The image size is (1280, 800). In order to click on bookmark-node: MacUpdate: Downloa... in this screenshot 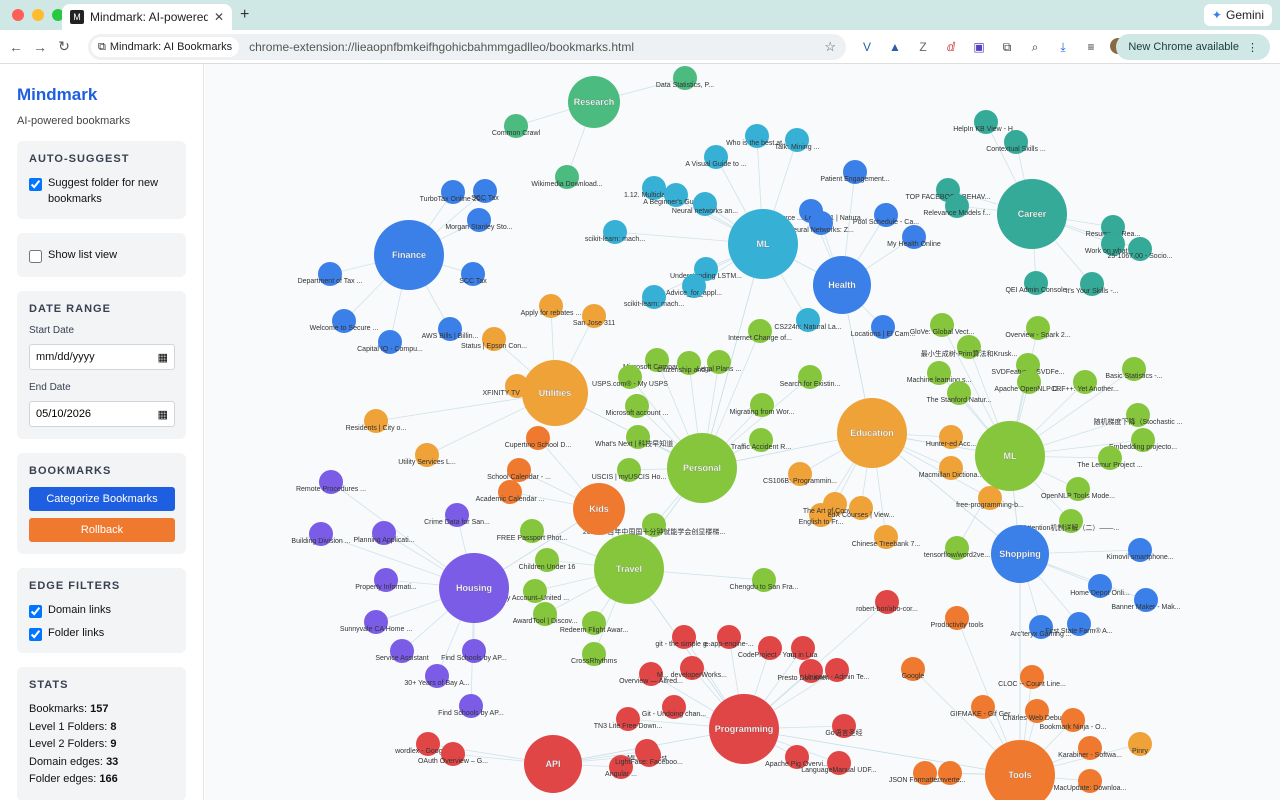, I will do `click(1090, 781)`.